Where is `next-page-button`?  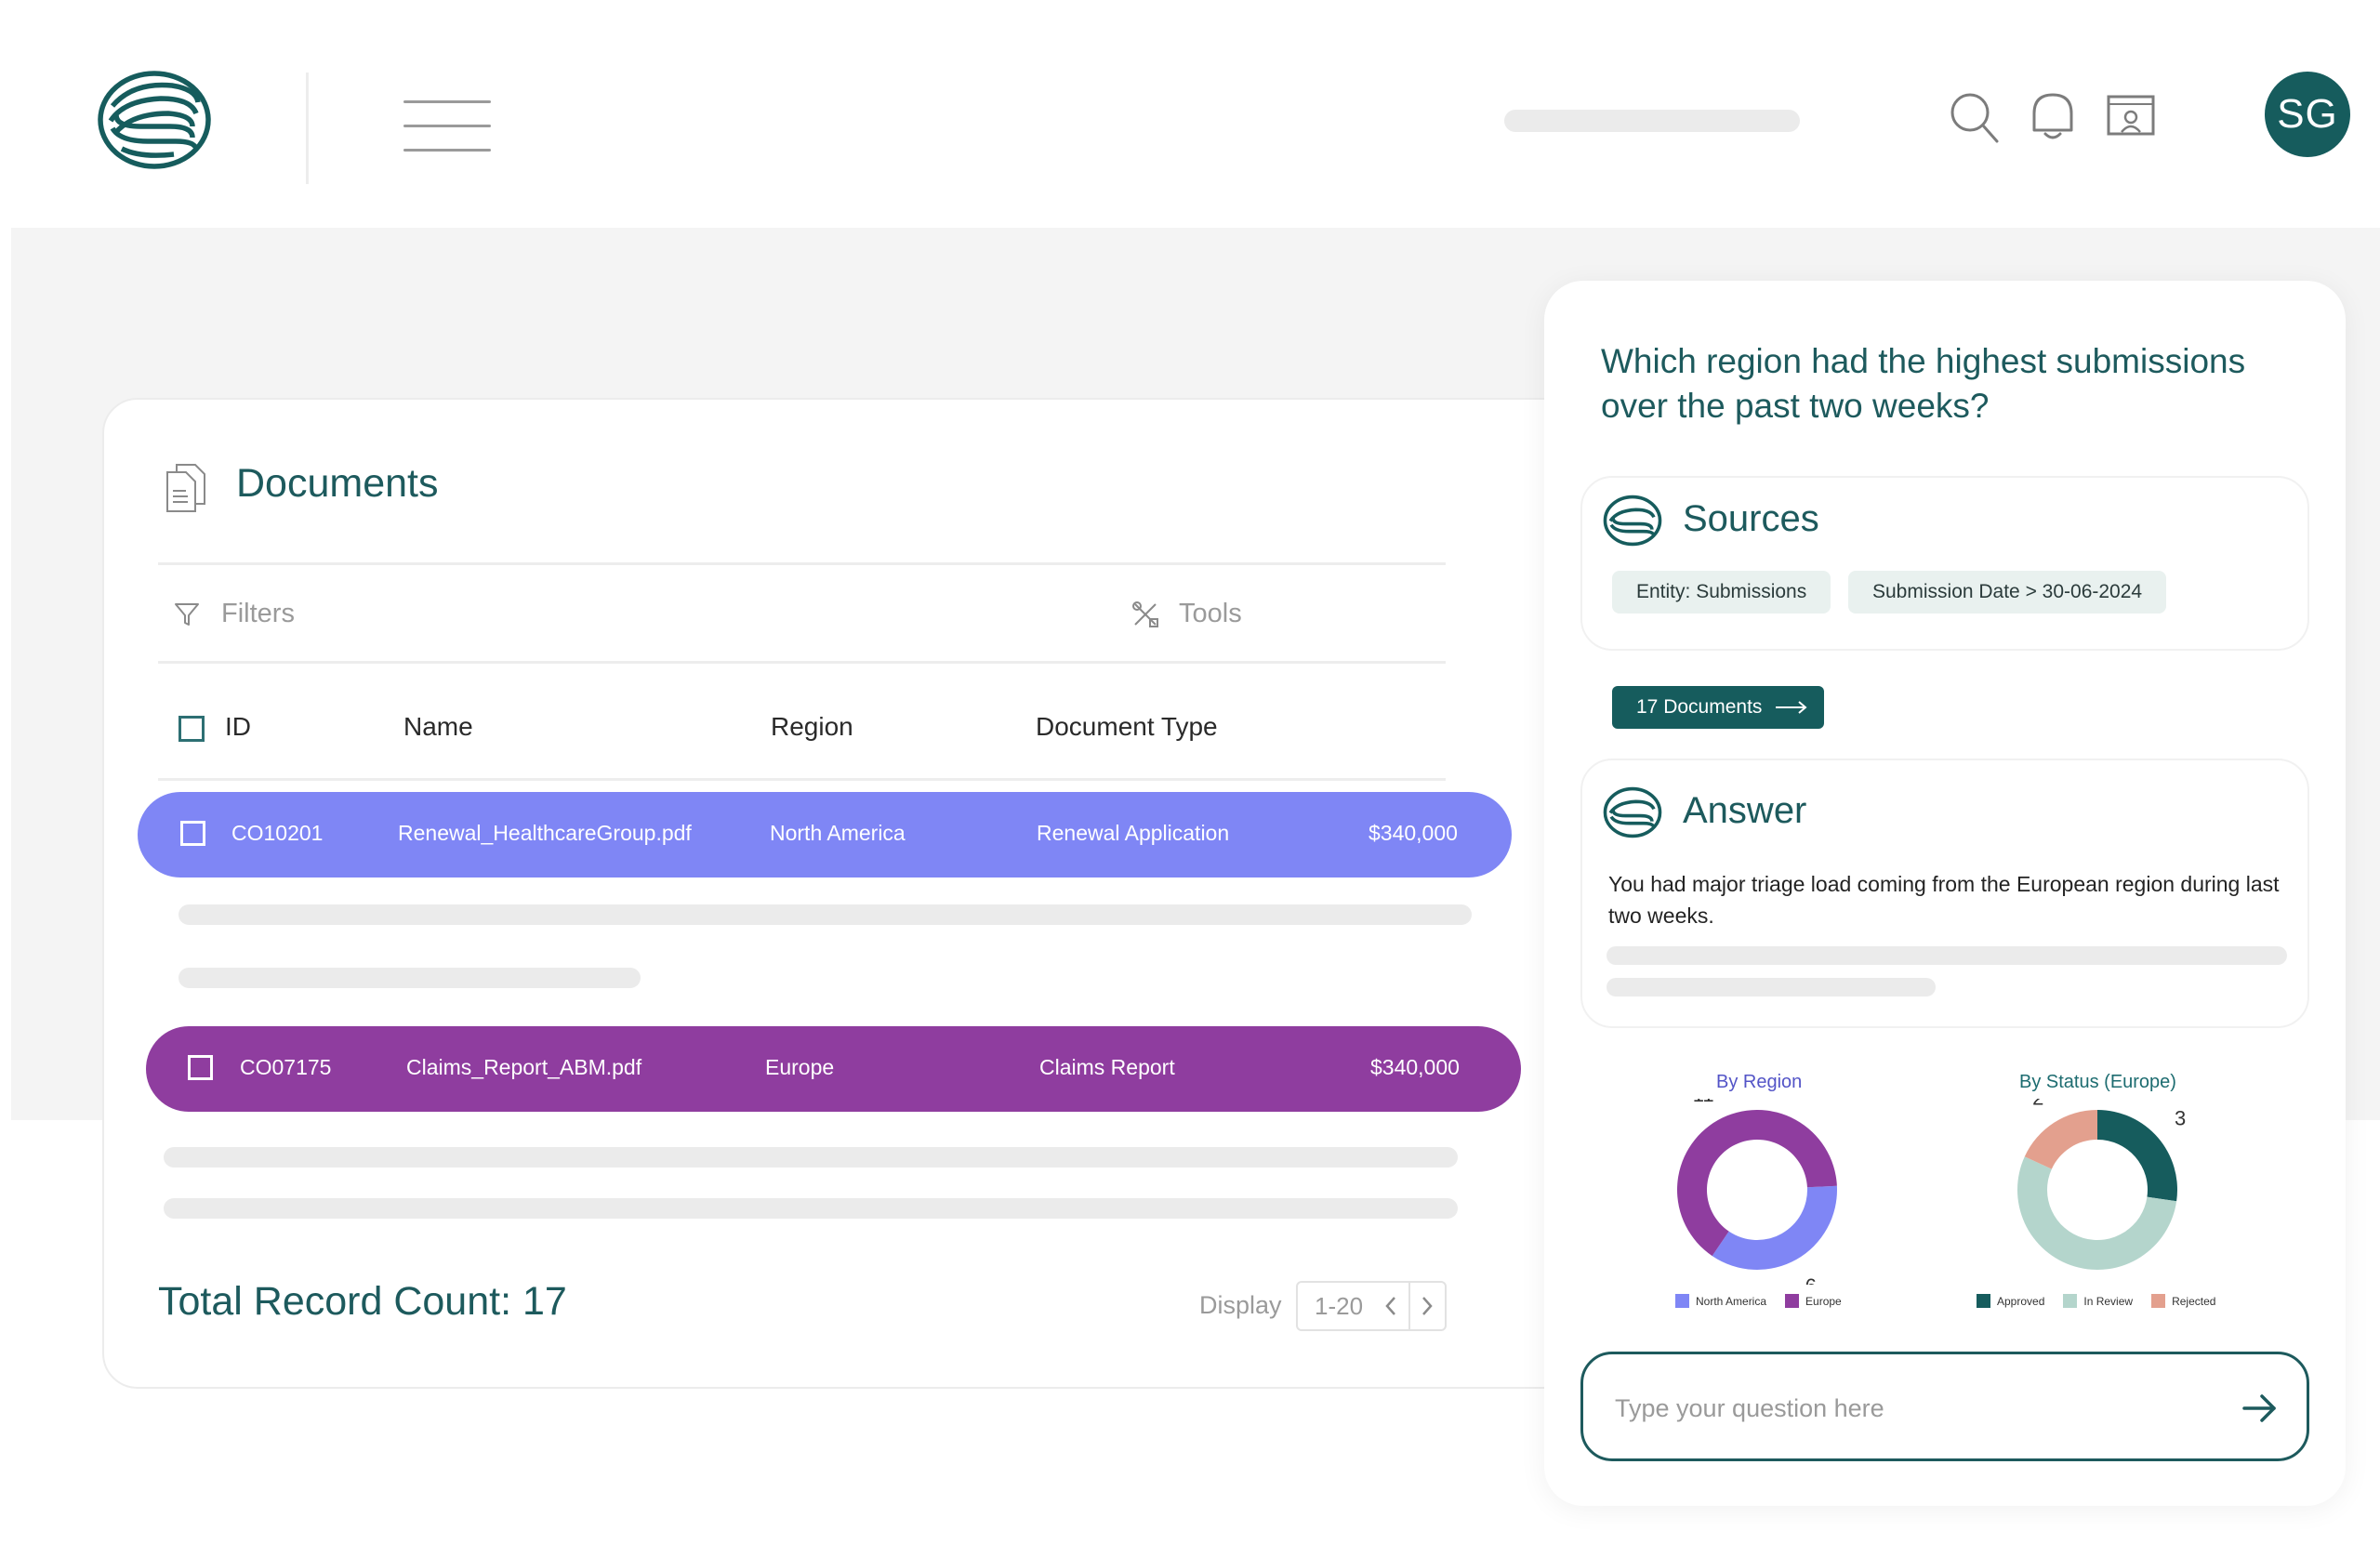 next-page-button is located at coordinates (1427, 1306).